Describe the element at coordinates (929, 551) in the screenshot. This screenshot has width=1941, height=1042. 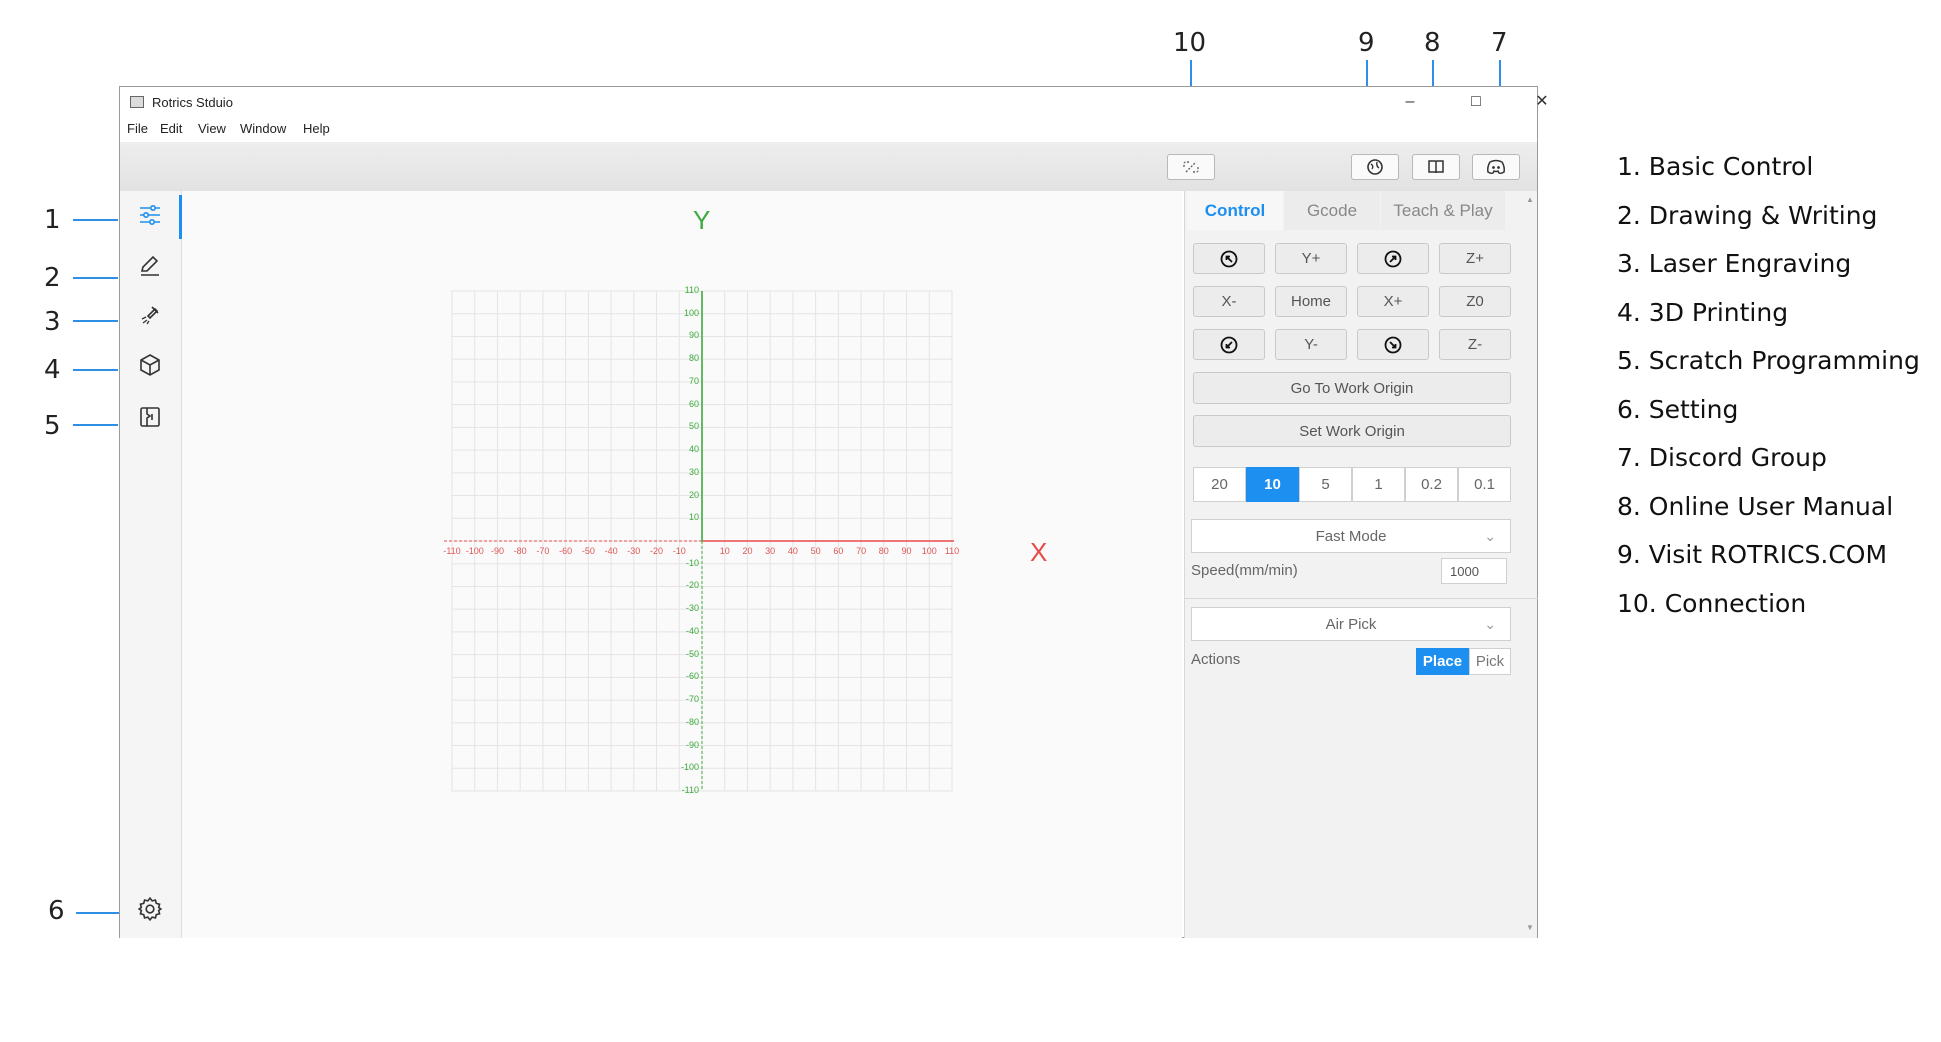
I see `x-tick-label: 100` at that location.